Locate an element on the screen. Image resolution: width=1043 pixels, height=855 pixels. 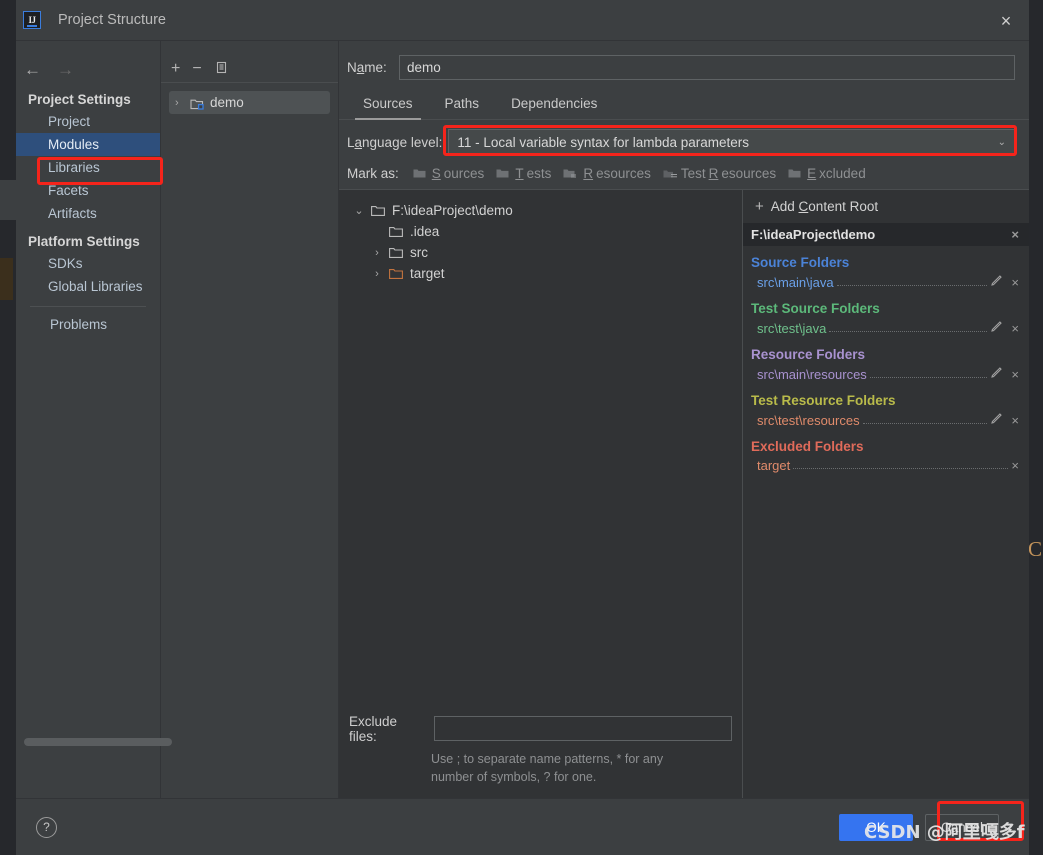
back-arrow-icon: ← is located at coordinates (32, 69).